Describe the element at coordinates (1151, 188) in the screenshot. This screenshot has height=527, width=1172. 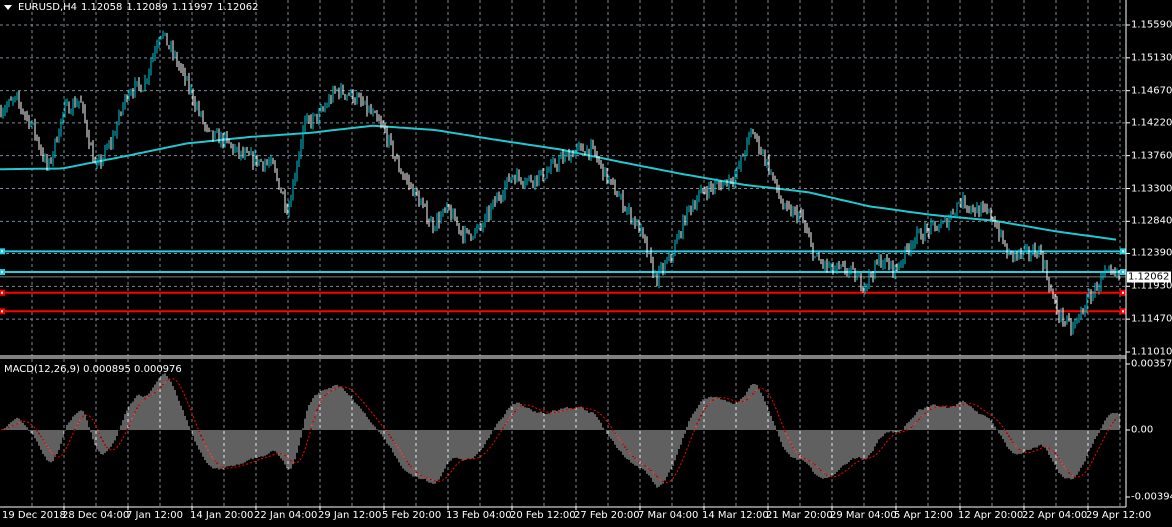
I see `price-axis-label: 1.13300` at that location.